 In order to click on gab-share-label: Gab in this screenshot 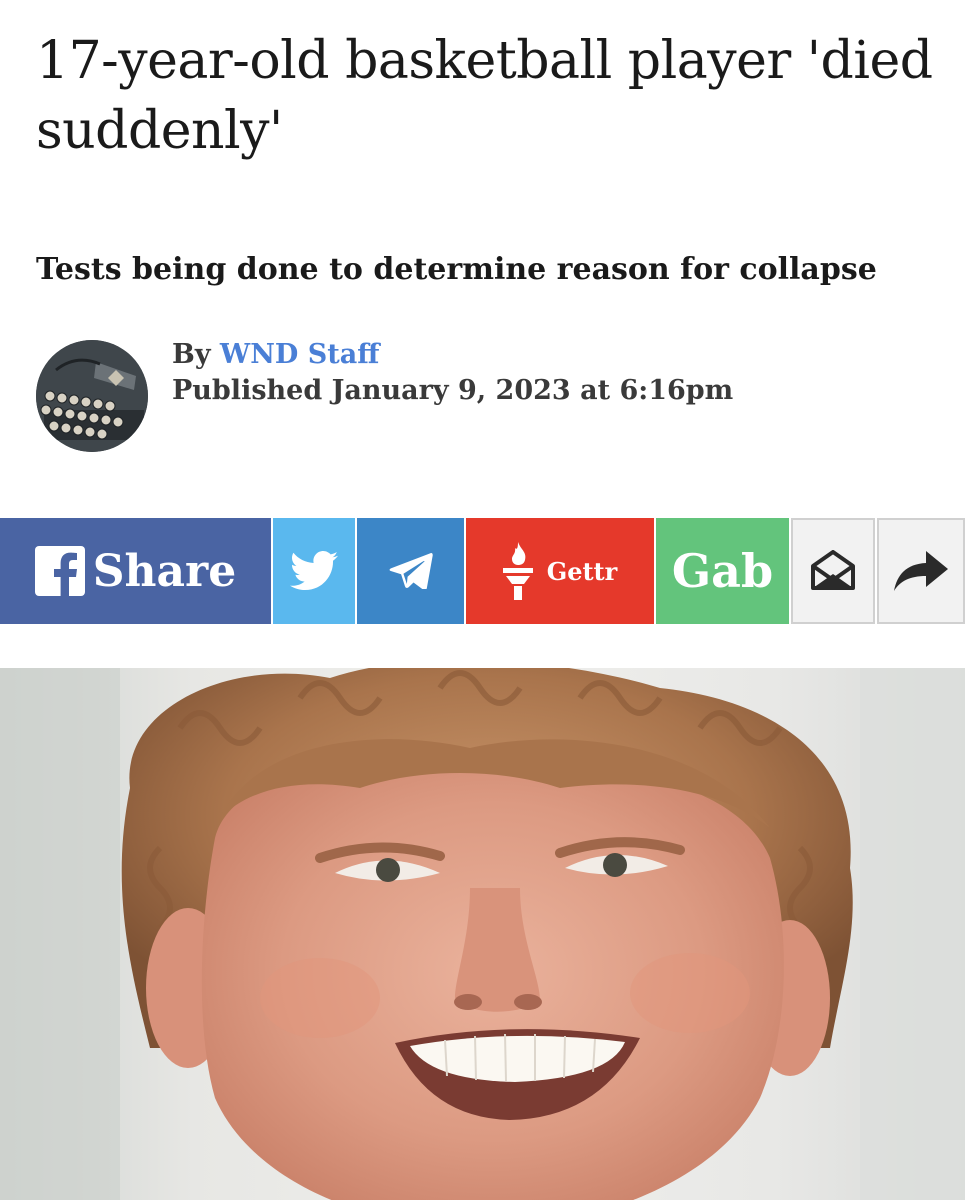, I will do `click(722, 571)`.